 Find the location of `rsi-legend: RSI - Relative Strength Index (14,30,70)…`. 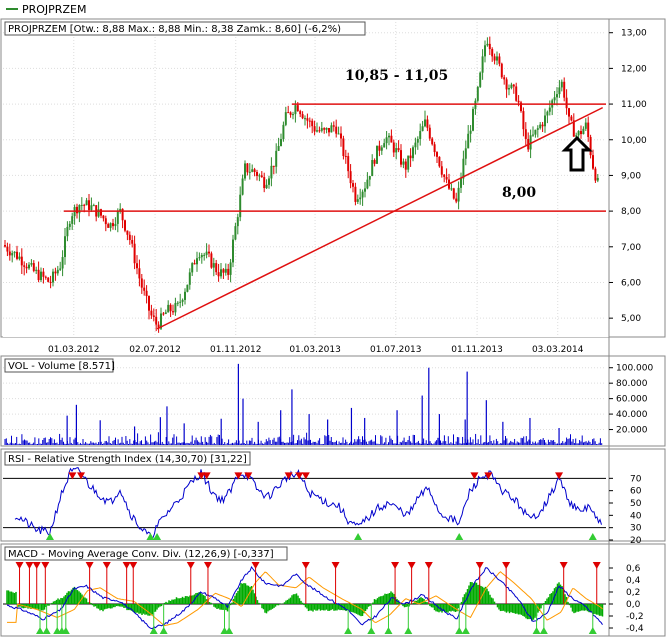

rsi-legend: RSI - Relative Strength Index (14,30,70)… is located at coordinates (127, 459).